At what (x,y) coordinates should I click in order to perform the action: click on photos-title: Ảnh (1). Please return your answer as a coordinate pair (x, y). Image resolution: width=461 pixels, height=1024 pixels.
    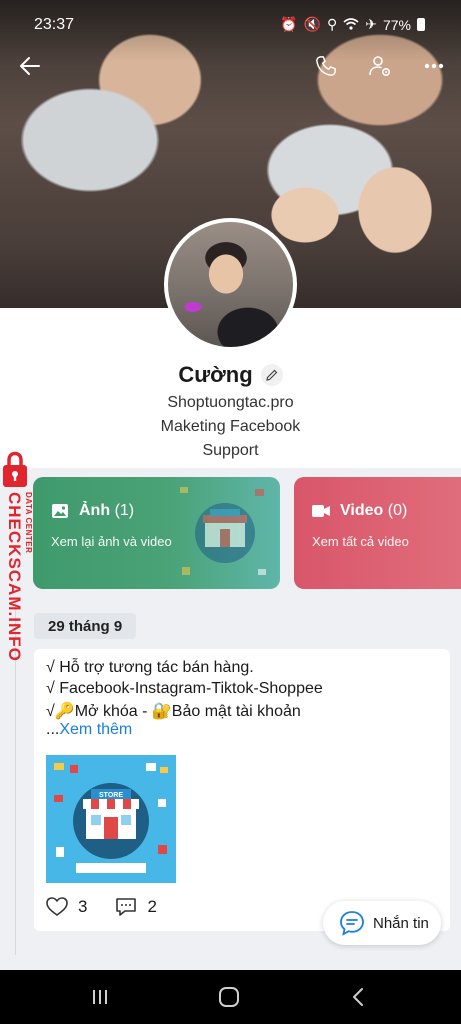
    Looking at the image, I should click on (92, 511).